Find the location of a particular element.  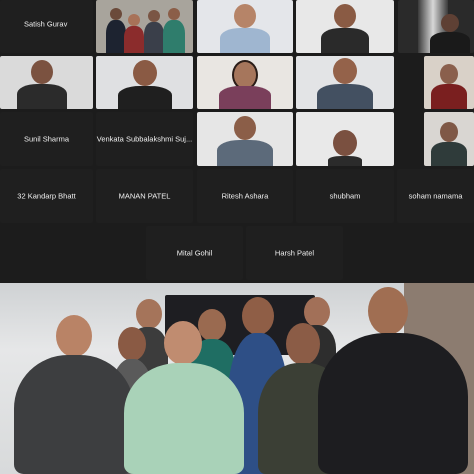

participant-name: Harsh Patel is located at coordinates (294, 253).